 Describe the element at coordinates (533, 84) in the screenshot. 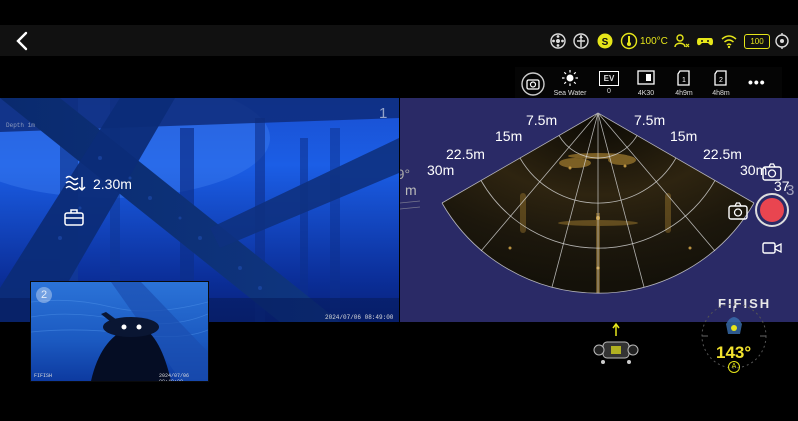

I see `camera-switch-button` at that location.